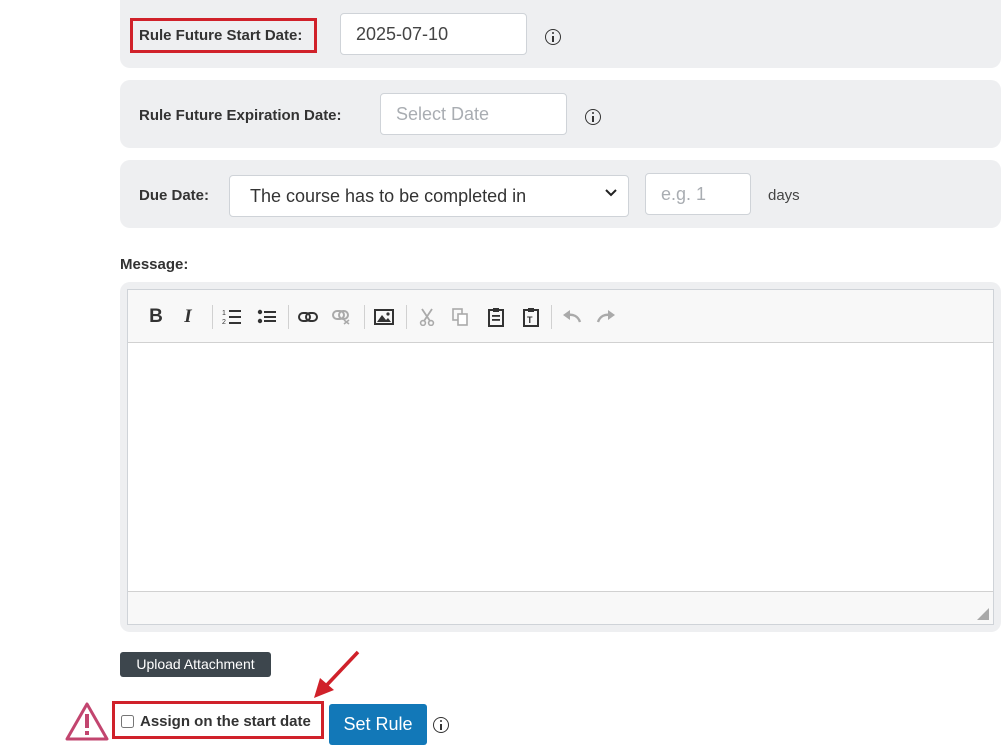 The width and height of the screenshot is (1003, 756). I want to click on days-unit-label: days, so click(784, 195).